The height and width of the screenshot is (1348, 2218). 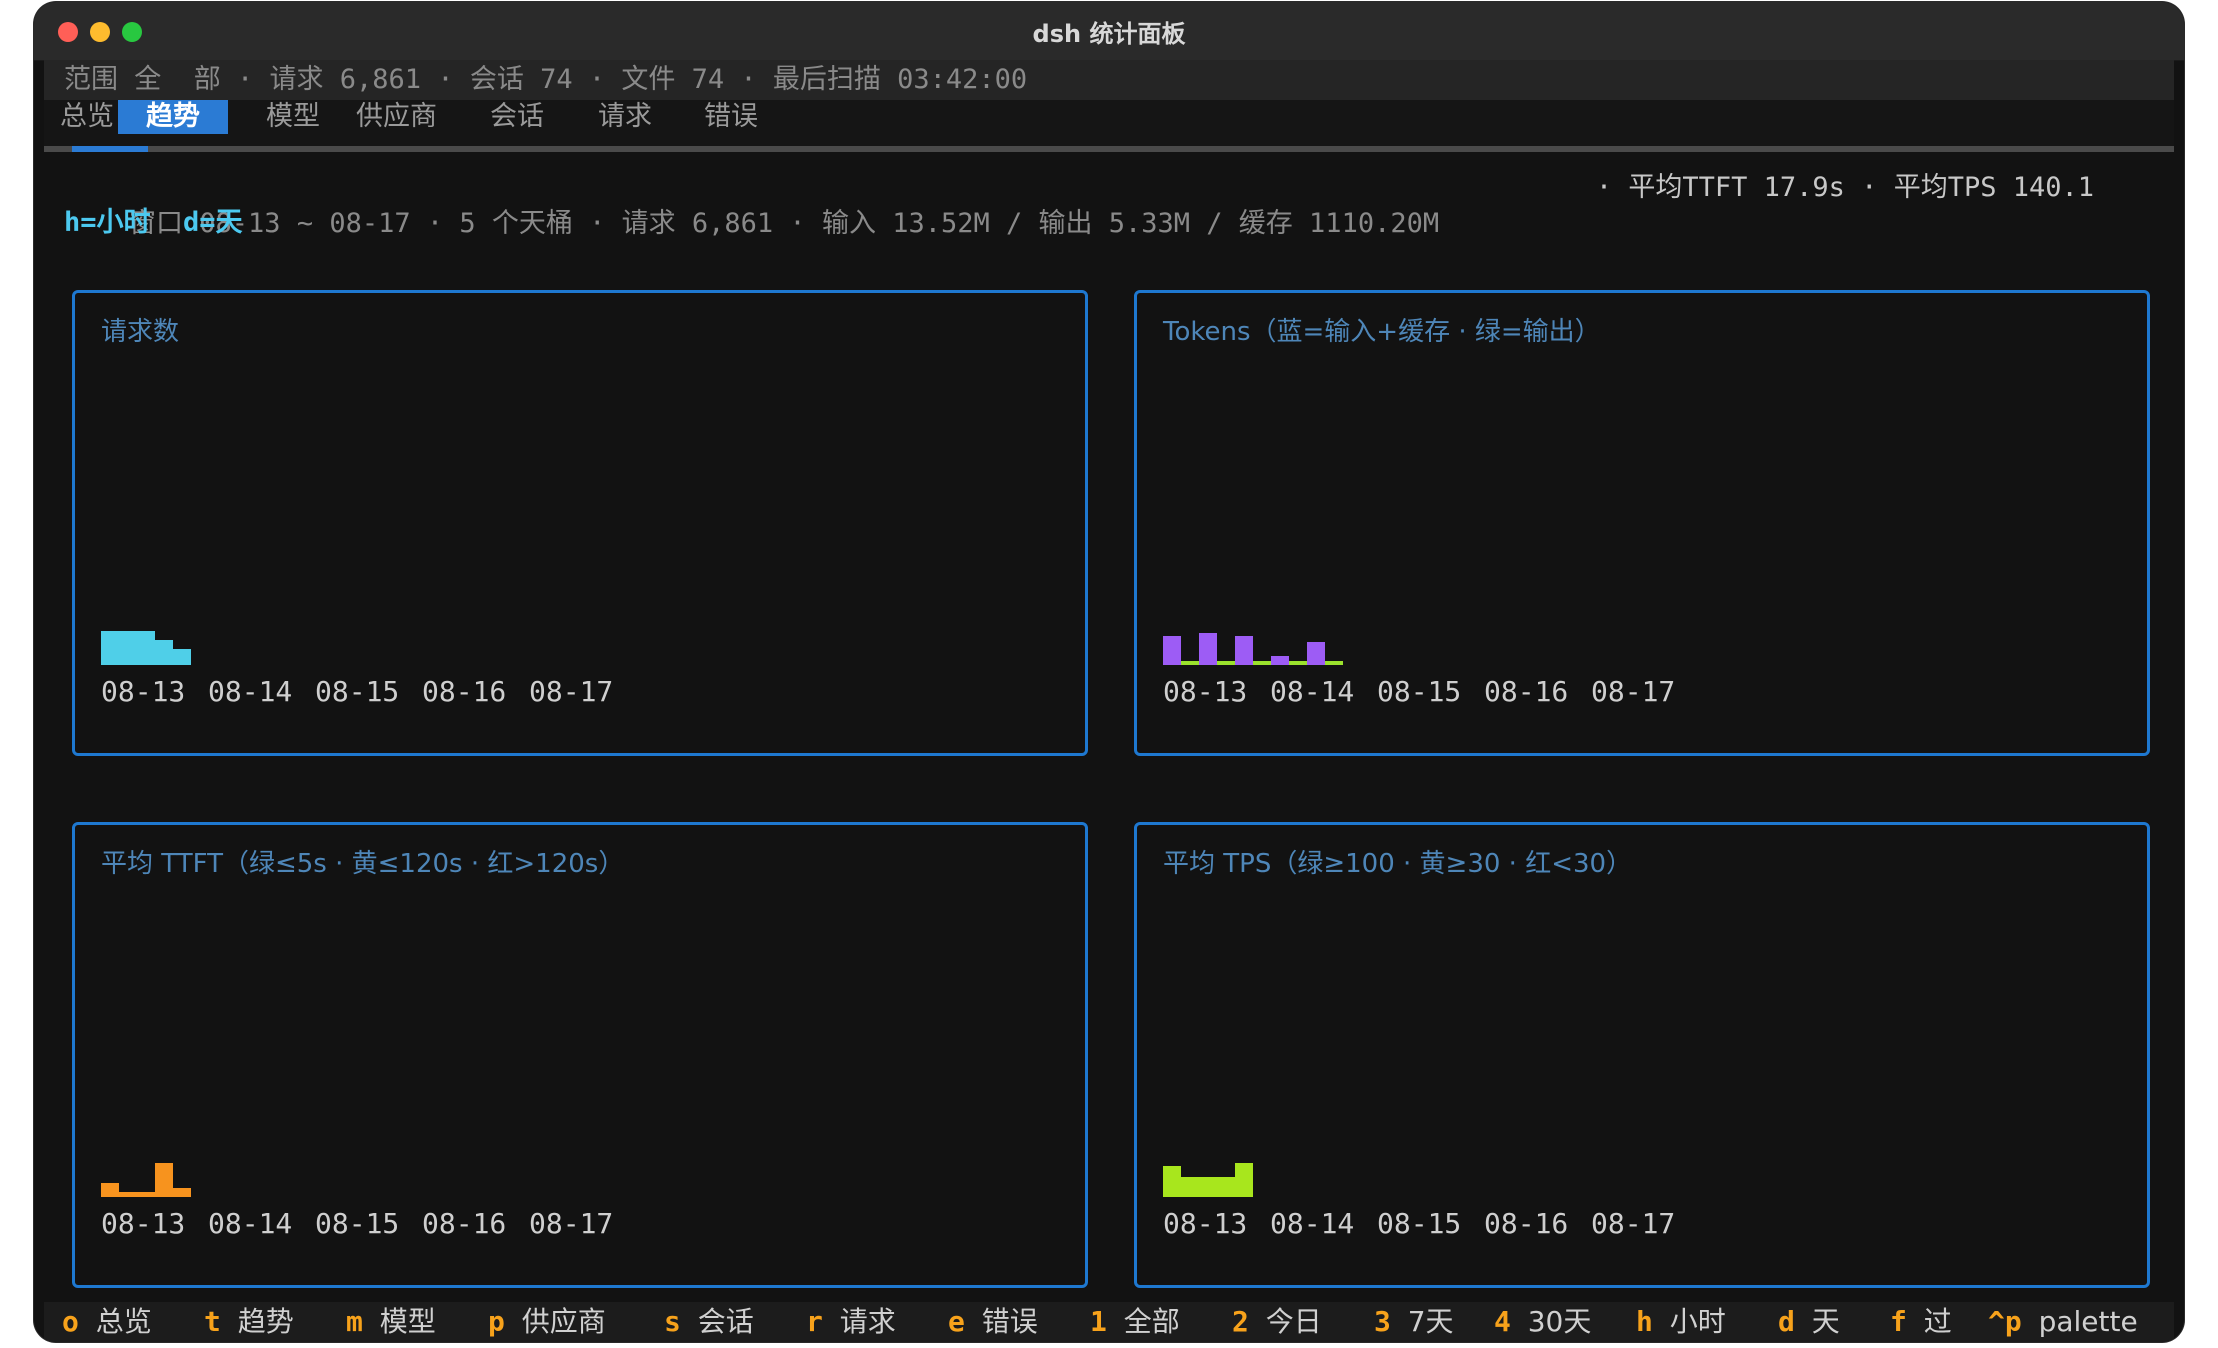 I want to click on keybind-palette: ^p palette, so click(x=2063, y=1322).